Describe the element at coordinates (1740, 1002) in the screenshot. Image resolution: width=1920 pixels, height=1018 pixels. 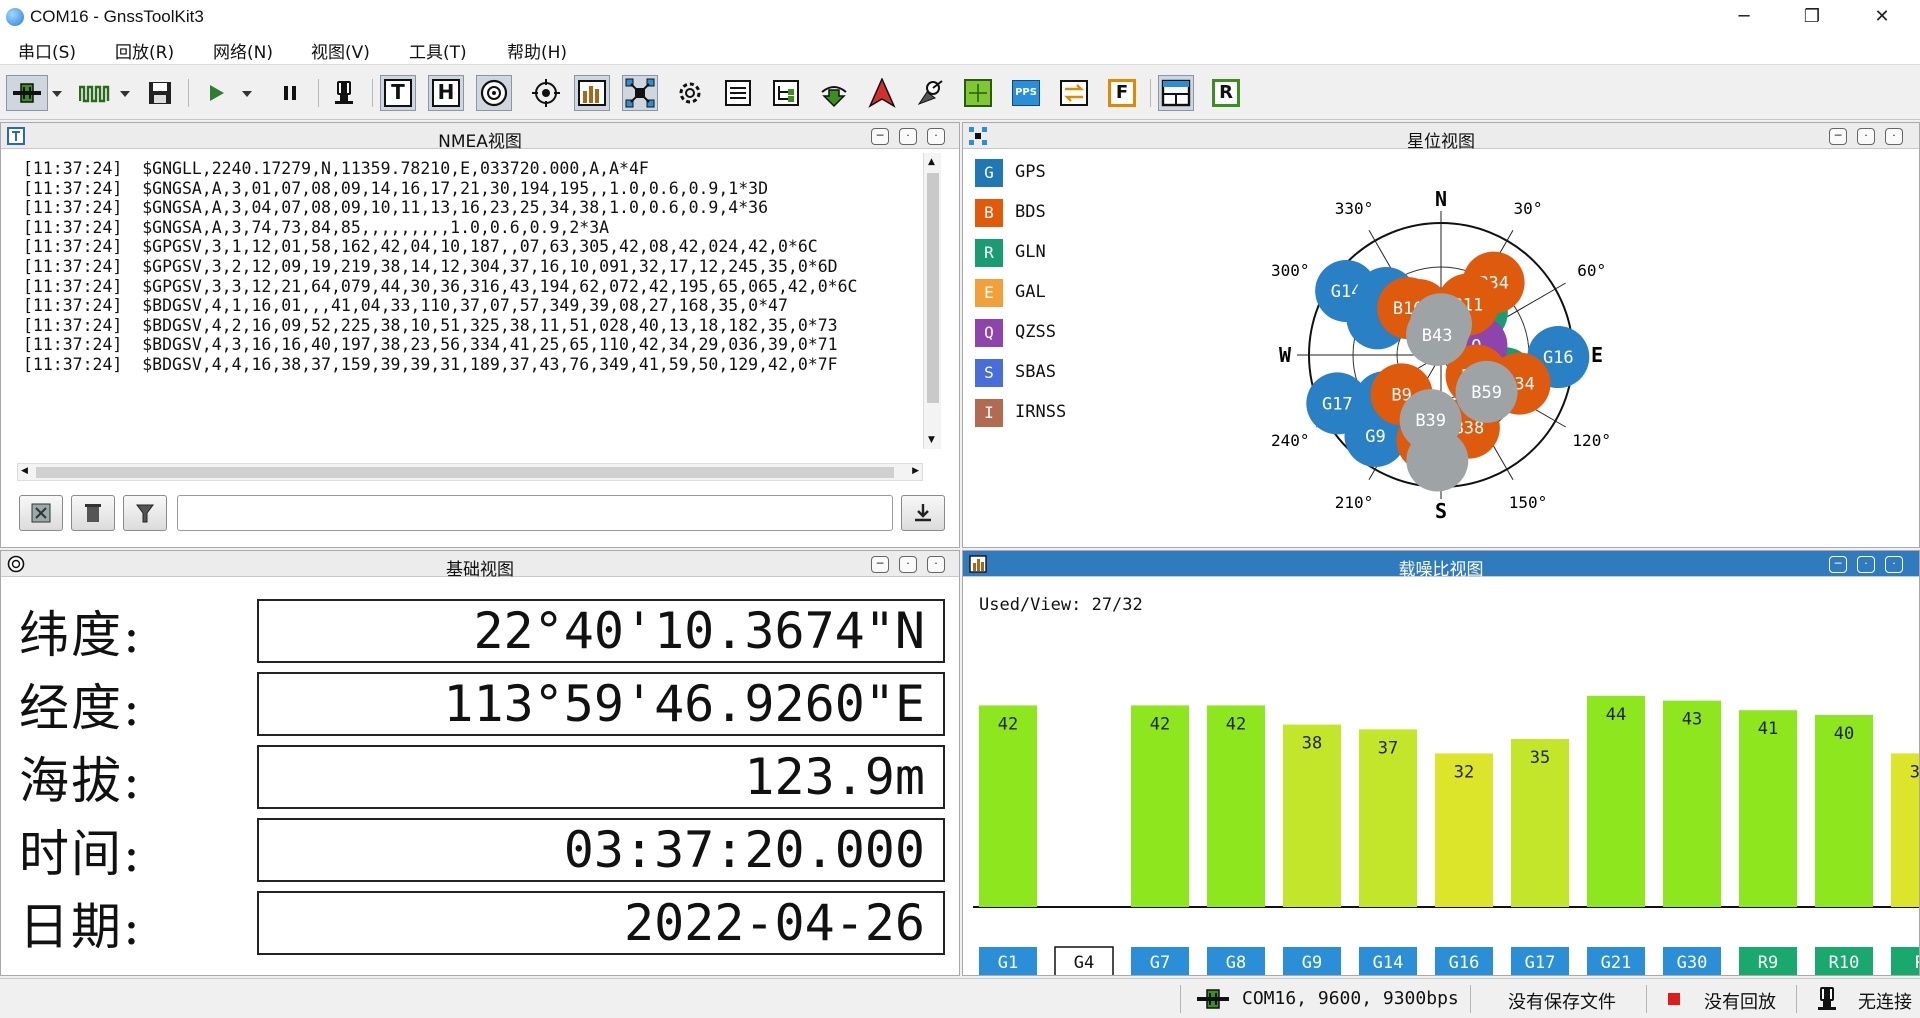
I see `replay-status: 没有回放` at that location.